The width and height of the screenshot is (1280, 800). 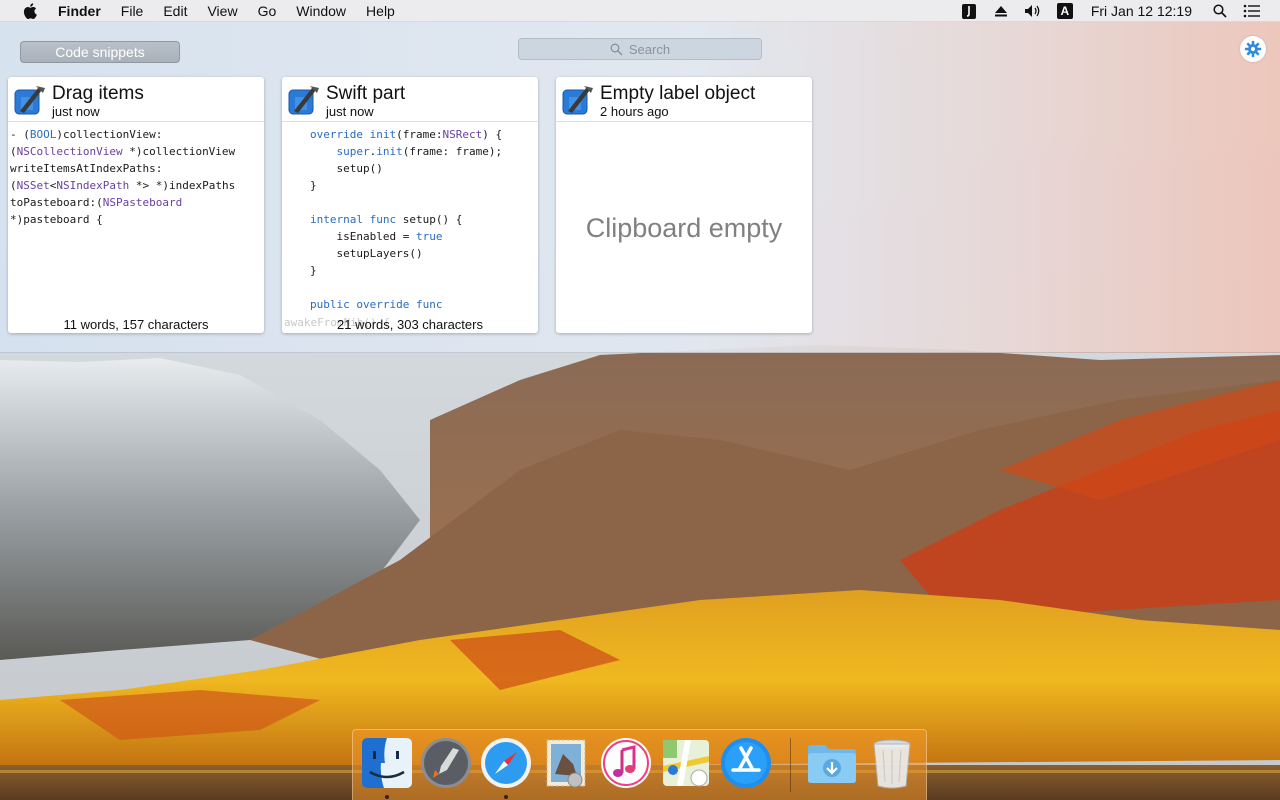 I want to click on clip-card-header: Empty label object 2 hours ago, so click(x=684, y=99).